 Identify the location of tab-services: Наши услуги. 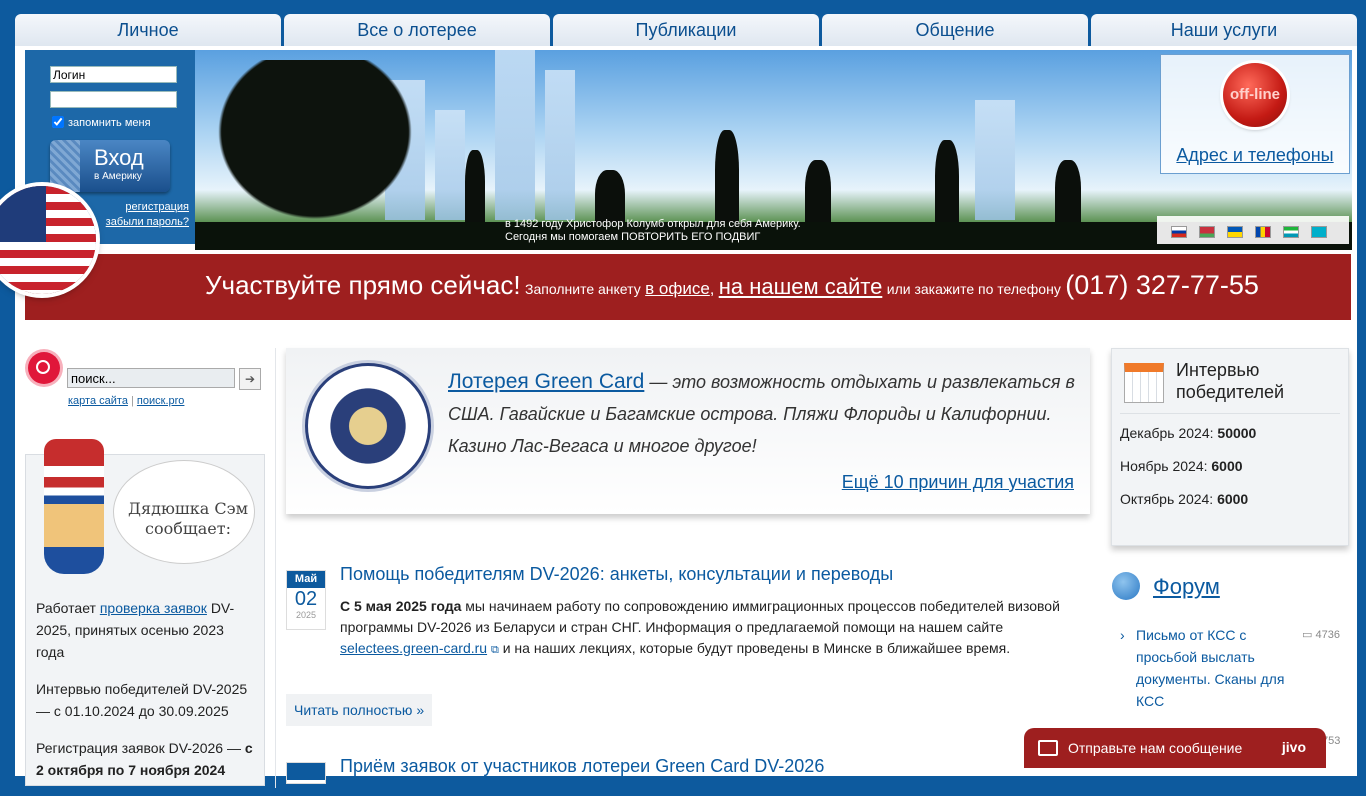
(1224, 30).